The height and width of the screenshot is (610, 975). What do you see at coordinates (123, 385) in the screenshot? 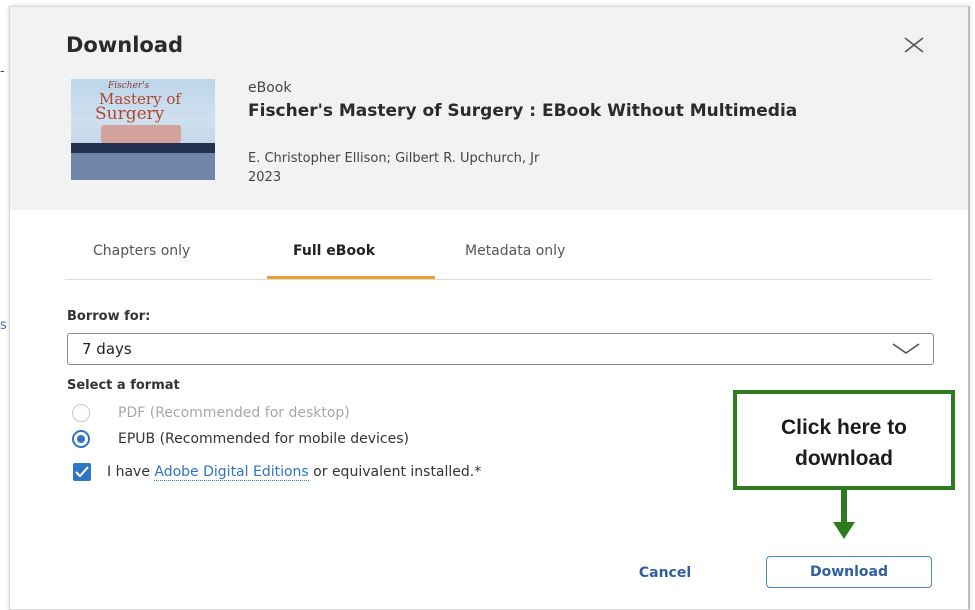
I see `format-label: Select a format` at bounding box center [123, 385].